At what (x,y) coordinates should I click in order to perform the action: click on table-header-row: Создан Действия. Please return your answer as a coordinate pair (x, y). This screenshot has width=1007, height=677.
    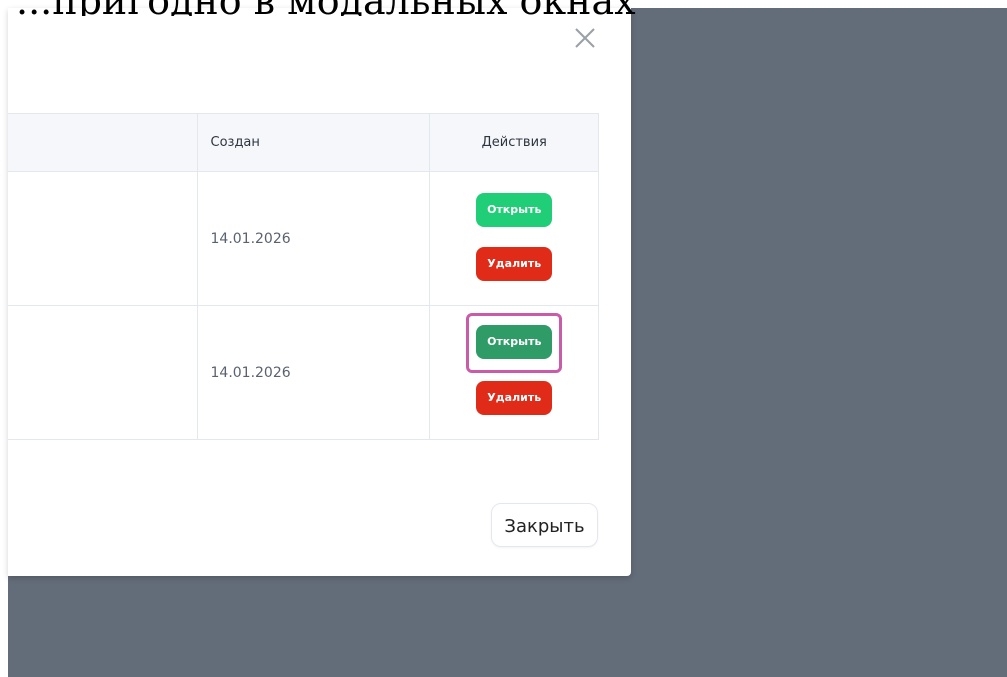
    Looking at the image, I should click on (303, 143).